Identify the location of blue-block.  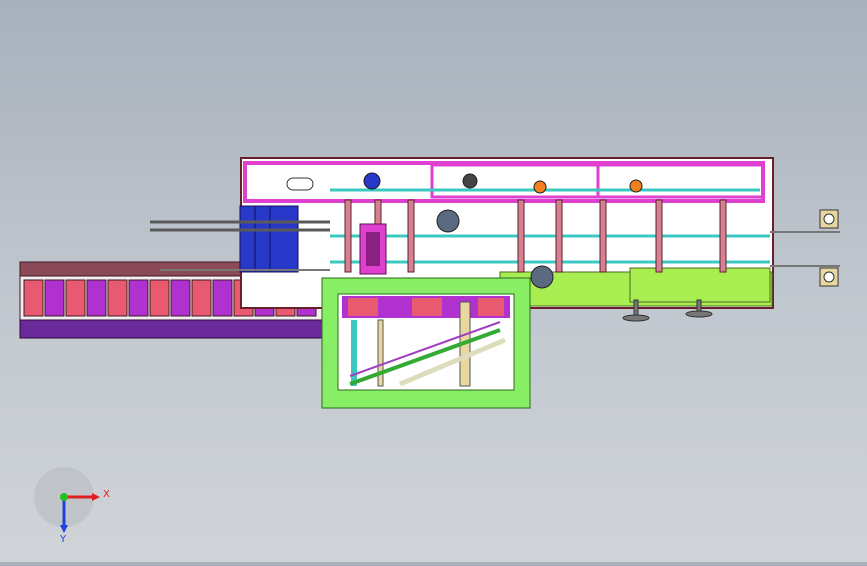
(269, 239).